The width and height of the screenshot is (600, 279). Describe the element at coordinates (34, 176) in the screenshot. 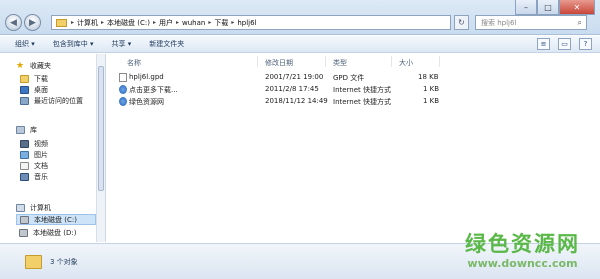

I see `nav-music: 音乐` at that location.